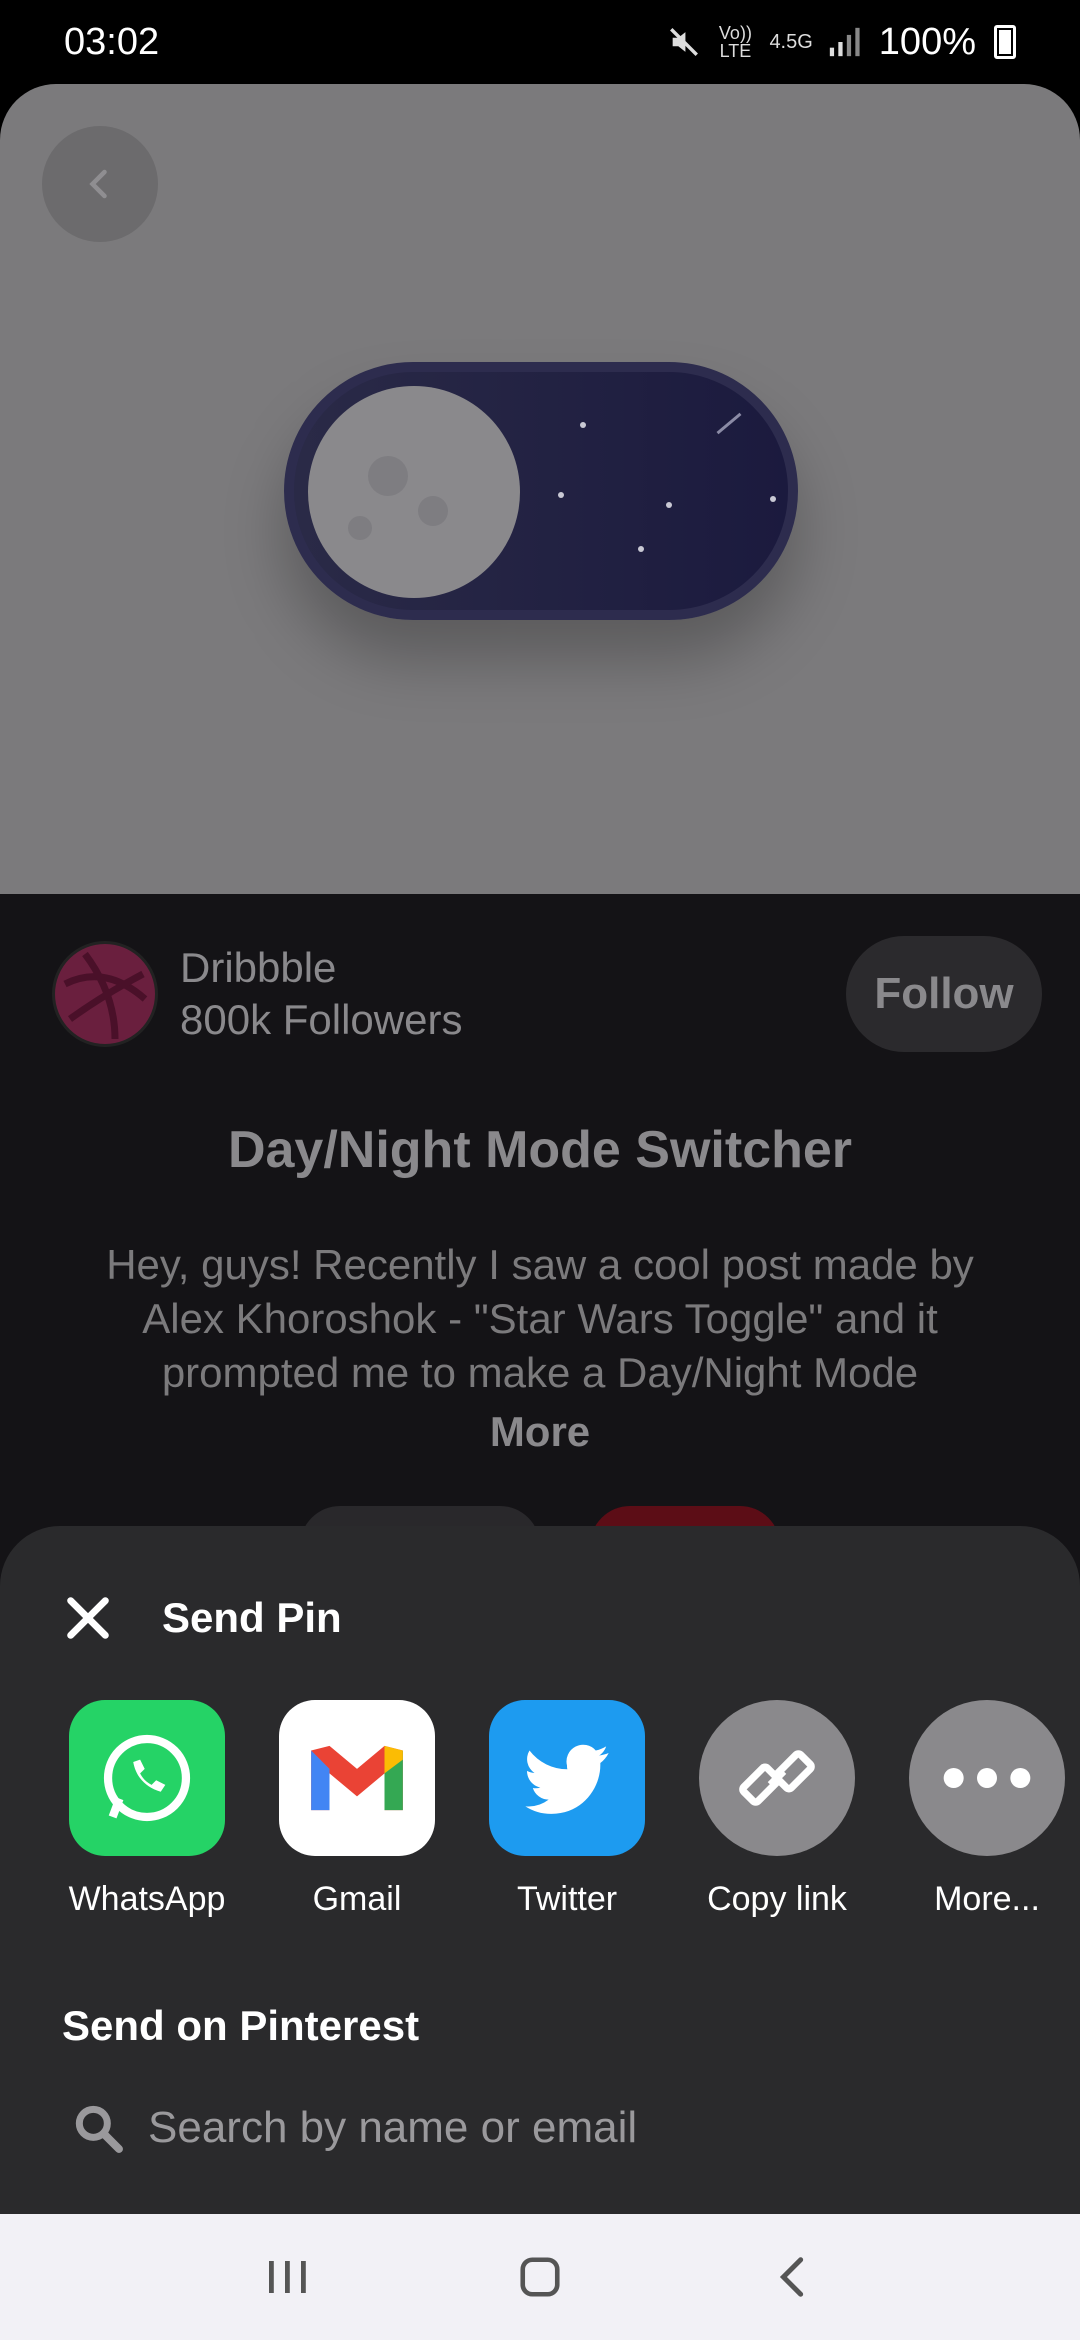 The height and width of the screenshot is (2340, 1080). What do you see at coordinates (777, 1778) in the screenshot?
I see `link-icon` at bounding box center [777, 1778].